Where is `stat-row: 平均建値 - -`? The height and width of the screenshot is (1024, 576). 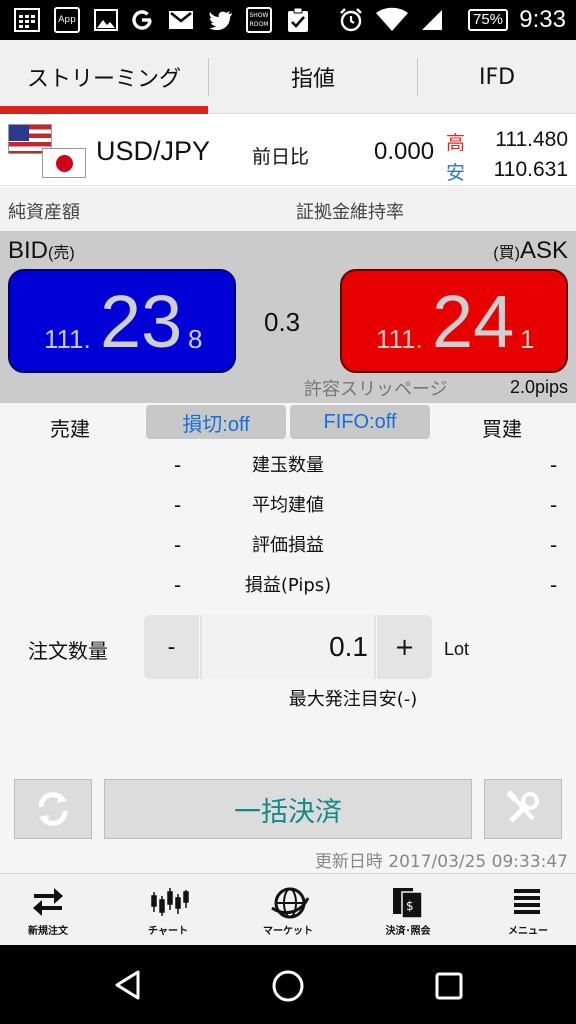
stat-row: 平均建値 - - is located at coordinates (288, 507).